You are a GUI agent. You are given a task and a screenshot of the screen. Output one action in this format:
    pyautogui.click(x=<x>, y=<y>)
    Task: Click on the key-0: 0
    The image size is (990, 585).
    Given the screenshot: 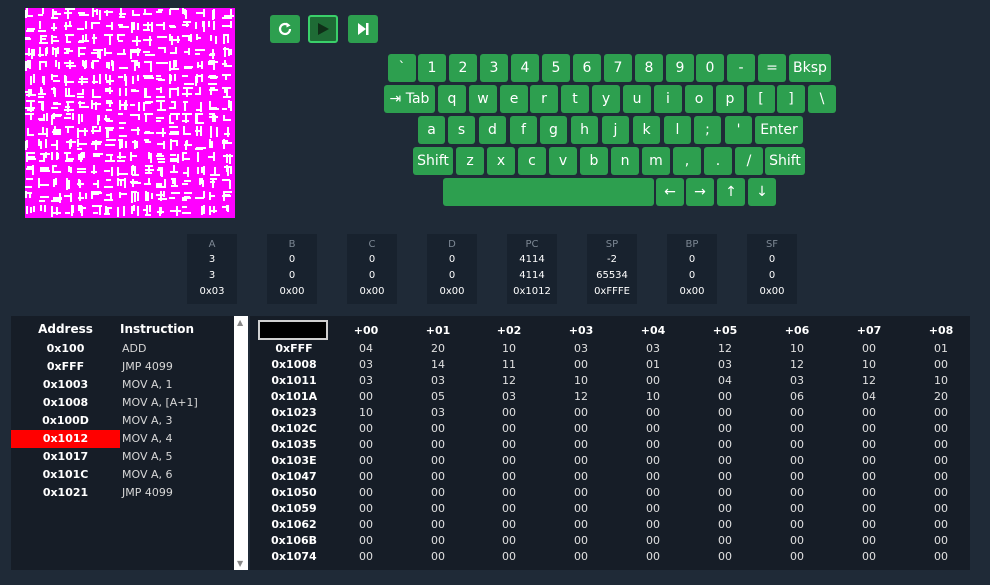 What is the action you would take?
    pyautogui.click(x=710, y=68)
    